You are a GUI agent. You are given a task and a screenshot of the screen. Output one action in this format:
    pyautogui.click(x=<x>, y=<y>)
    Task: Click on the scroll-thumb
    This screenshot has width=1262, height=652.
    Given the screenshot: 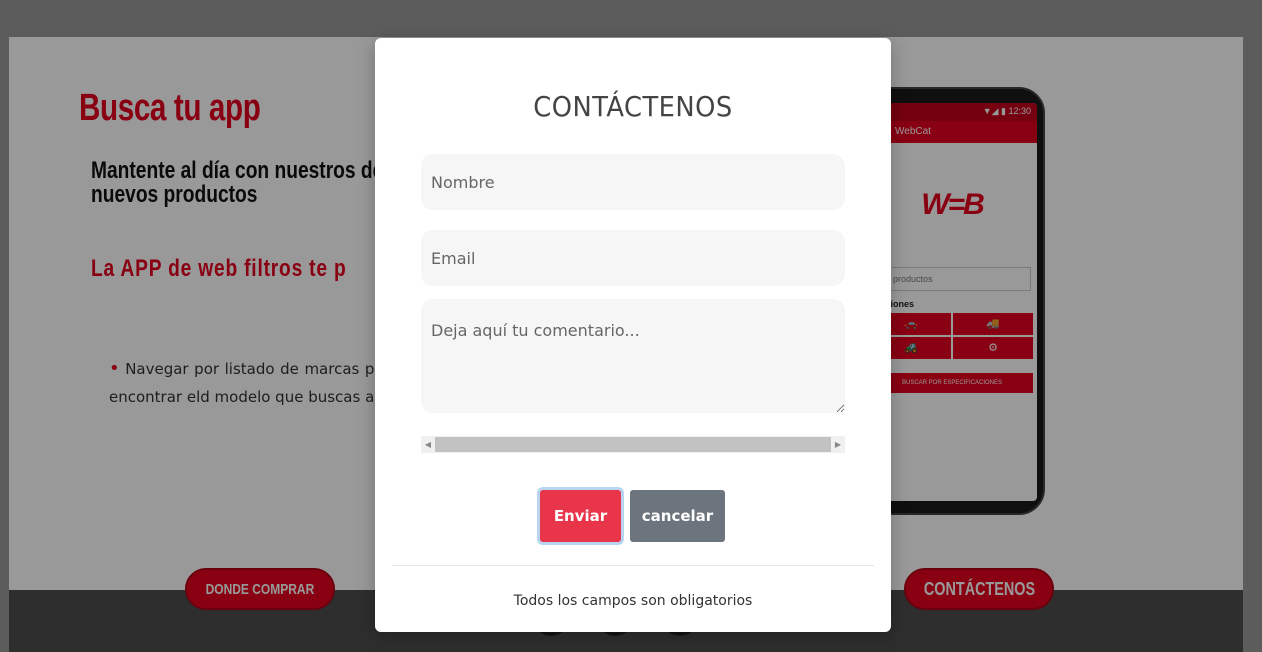 What is the action you would take?
    pyautogui.click(x=633, y=444)
    